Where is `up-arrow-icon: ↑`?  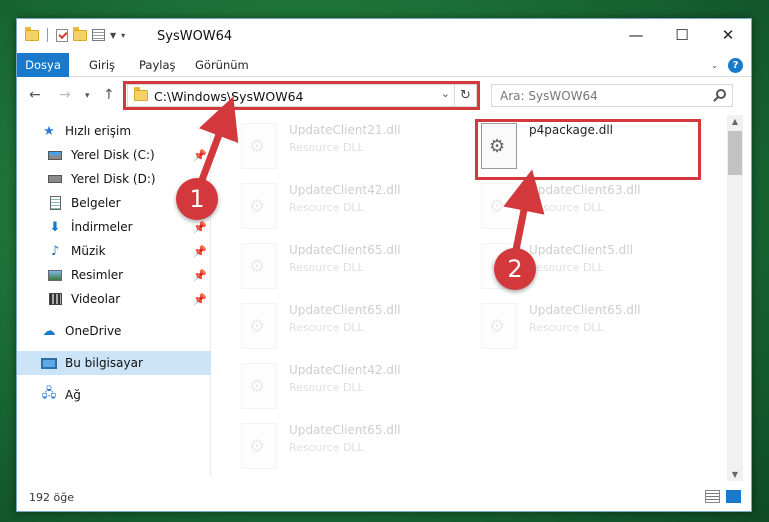
up-arrow-icon: ↑ is located at coordinates (109, 95).